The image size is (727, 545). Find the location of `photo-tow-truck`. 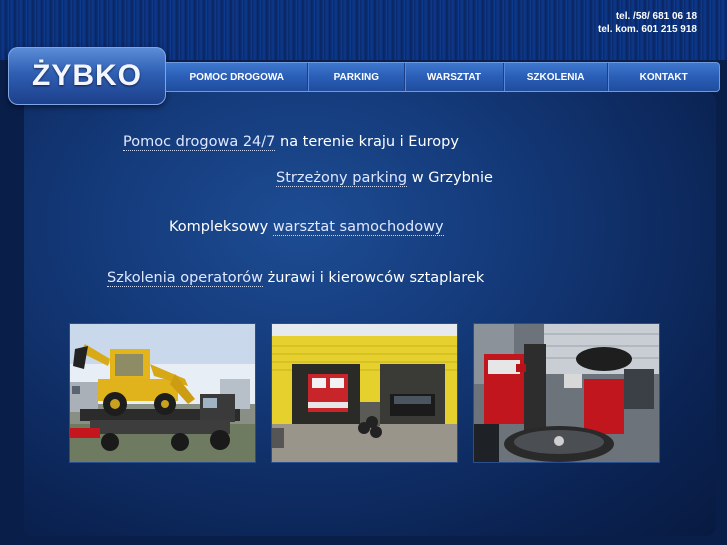

photo-tow-truck is located at coordinates (162, 393).